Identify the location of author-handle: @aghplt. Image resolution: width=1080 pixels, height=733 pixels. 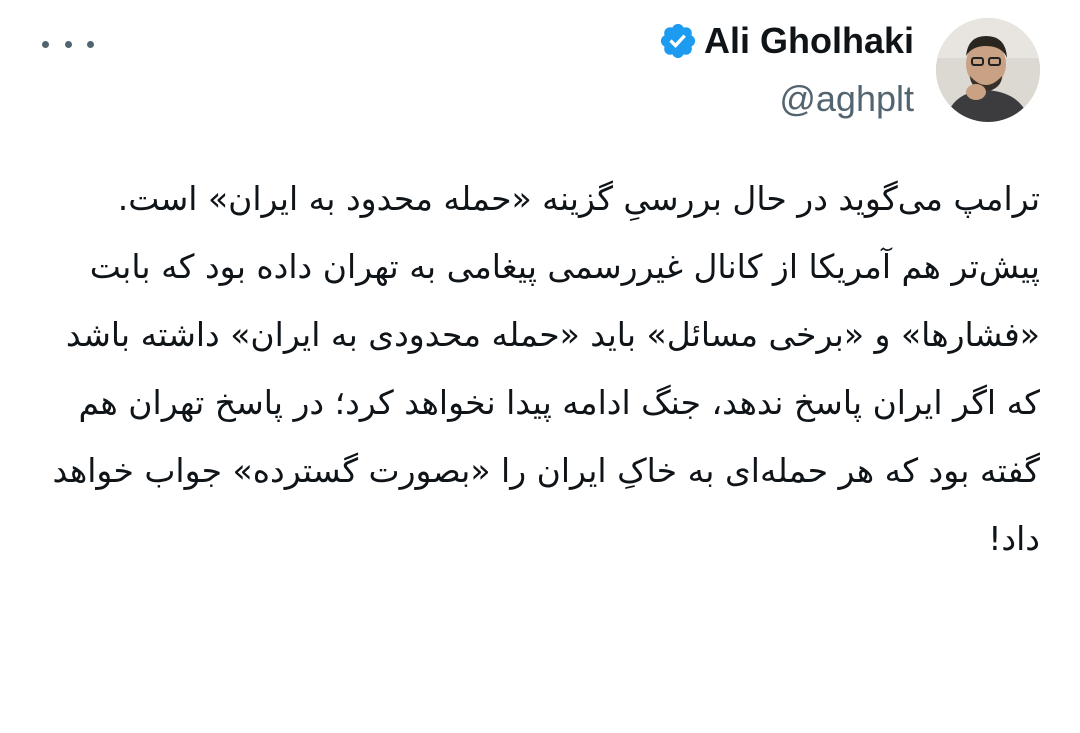
(846, 99).